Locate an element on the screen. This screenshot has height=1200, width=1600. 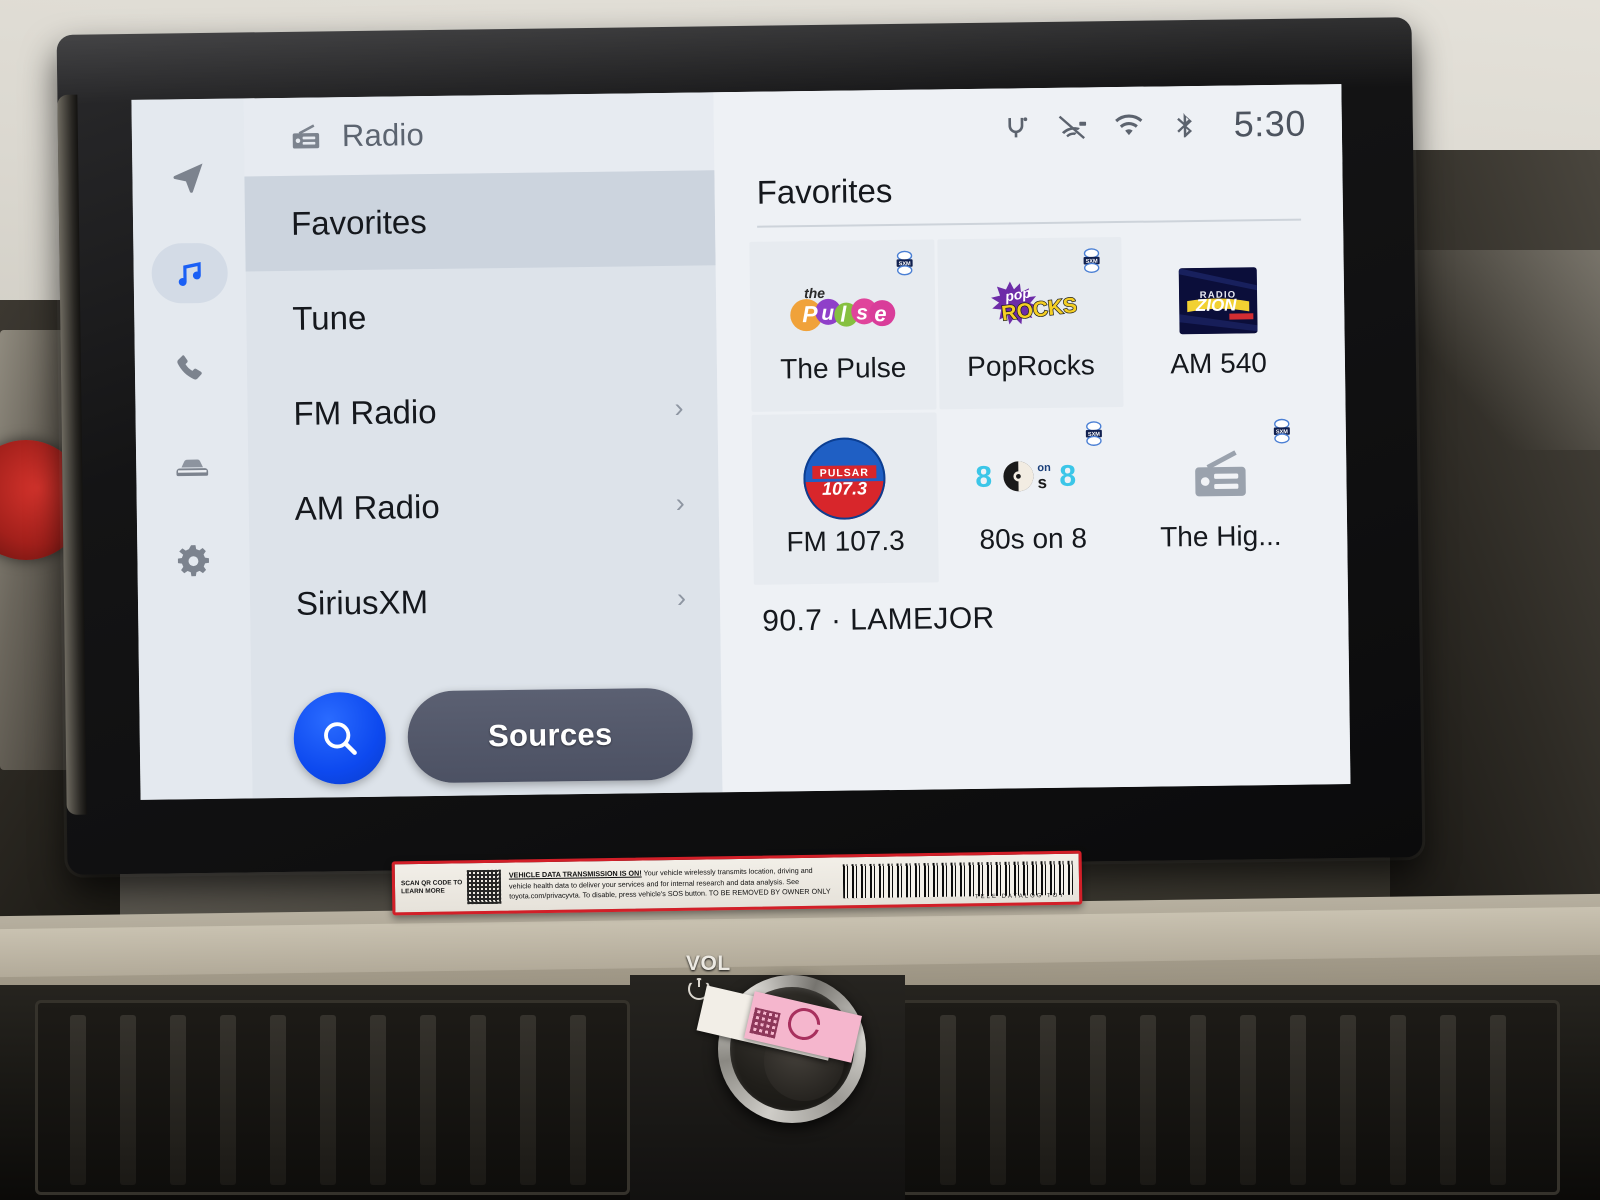
music-note-icon is located at coordinates (189, 273).